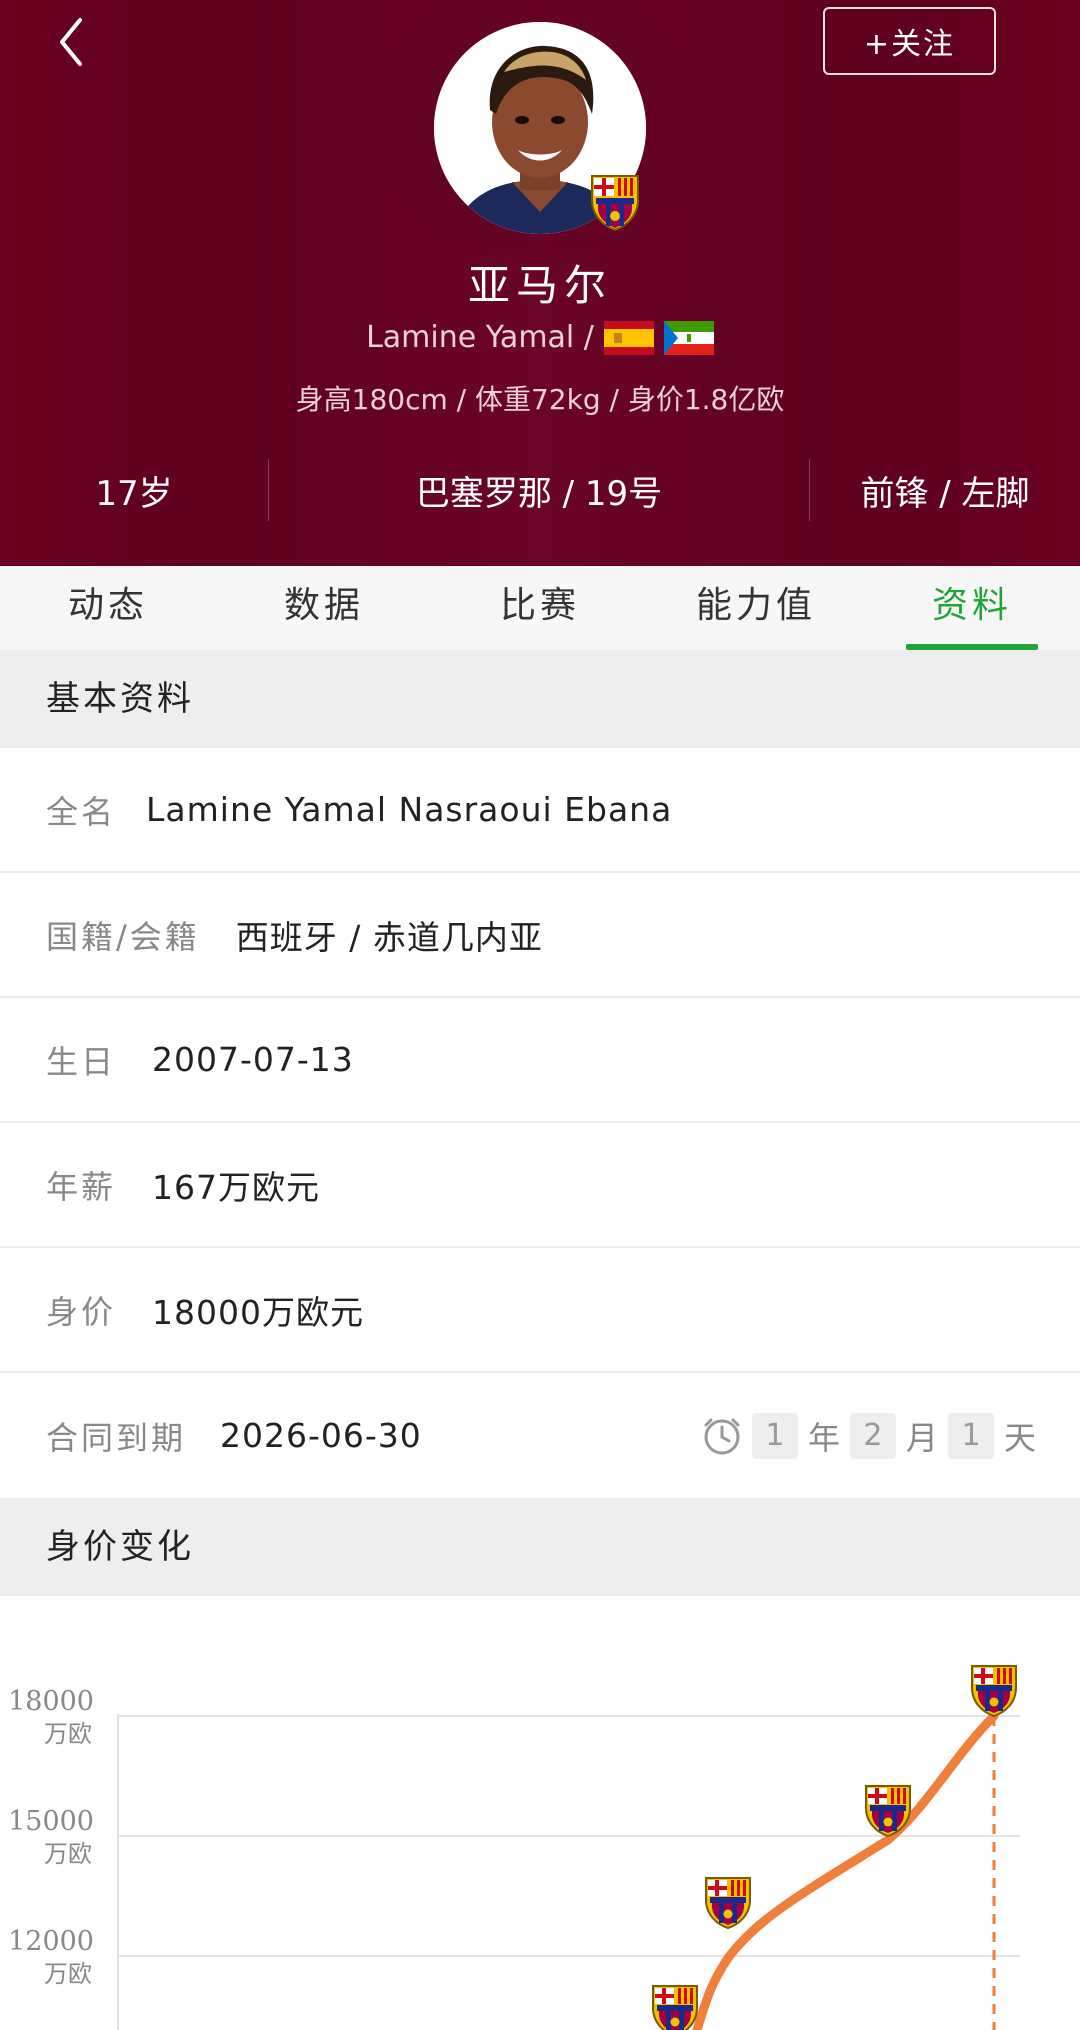 The height and width of the screenshot is (2030, 1080). What do you see at coordinates (539, 285) in the screenshot?
I see `player-name-cn: 亚马尔` at bounding box center [539, 285].